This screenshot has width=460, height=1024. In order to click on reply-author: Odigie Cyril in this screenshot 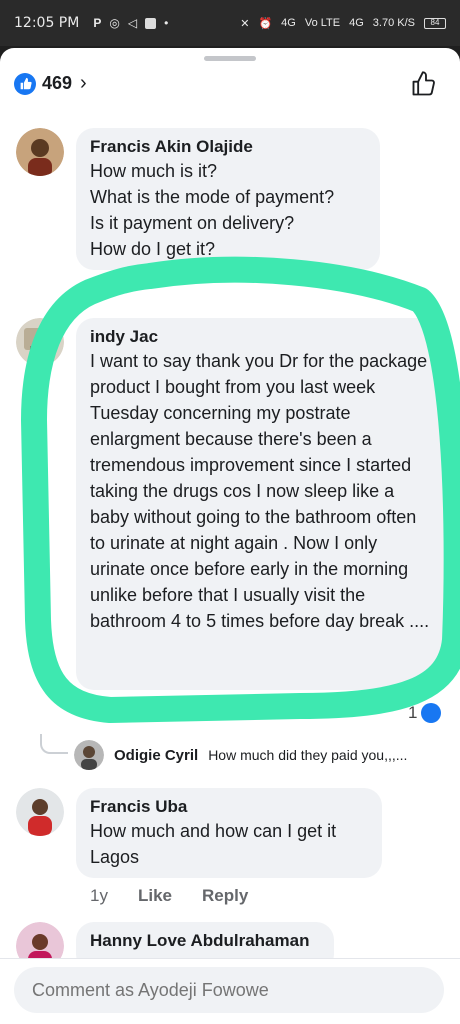, I will do `click(156, 755)`.